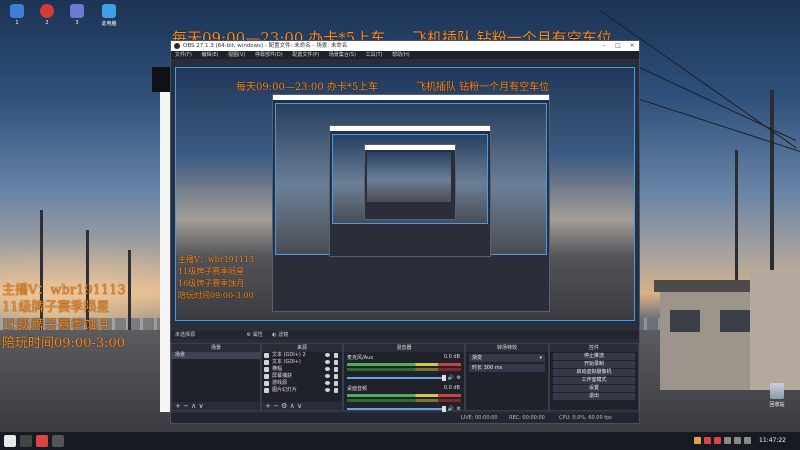  Describe the element at coordinates (236, 55) in the screenshot. I see `menu-view: 视图(V)` at that location.